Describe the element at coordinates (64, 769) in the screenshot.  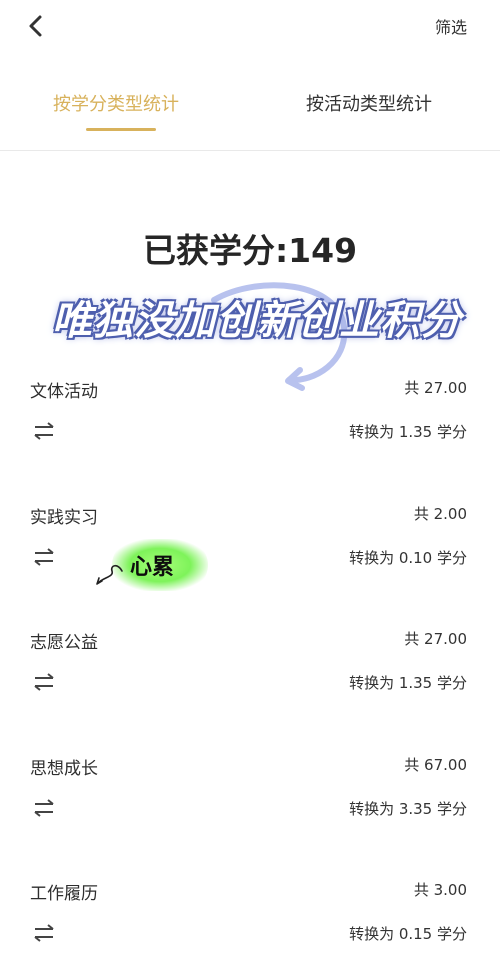
I see `category-name: 思想成长` at that location.